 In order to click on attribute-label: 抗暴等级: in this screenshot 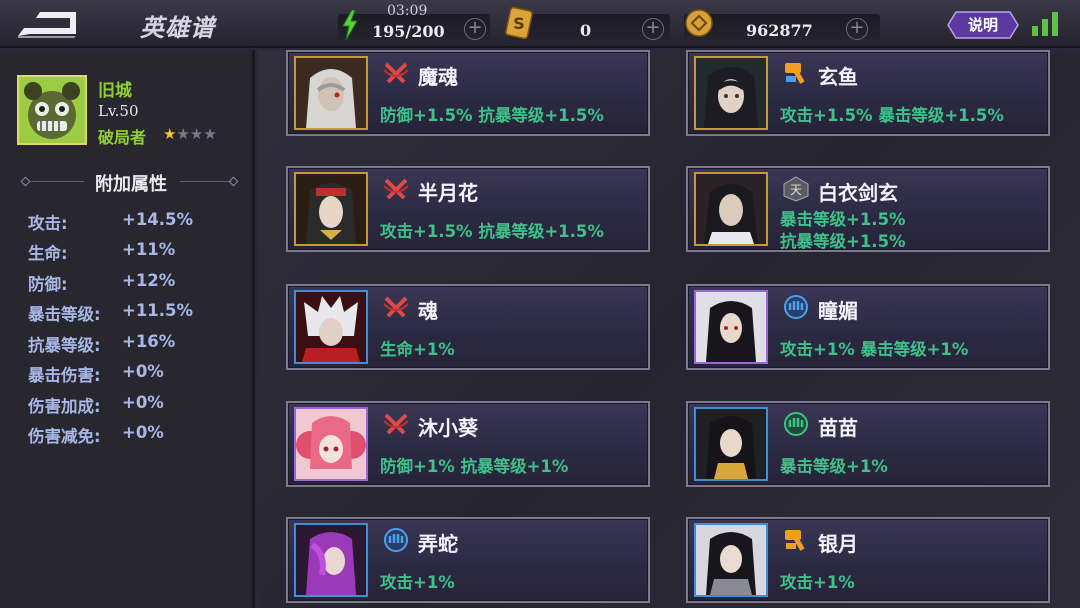, I will do `click(64, 345)`.